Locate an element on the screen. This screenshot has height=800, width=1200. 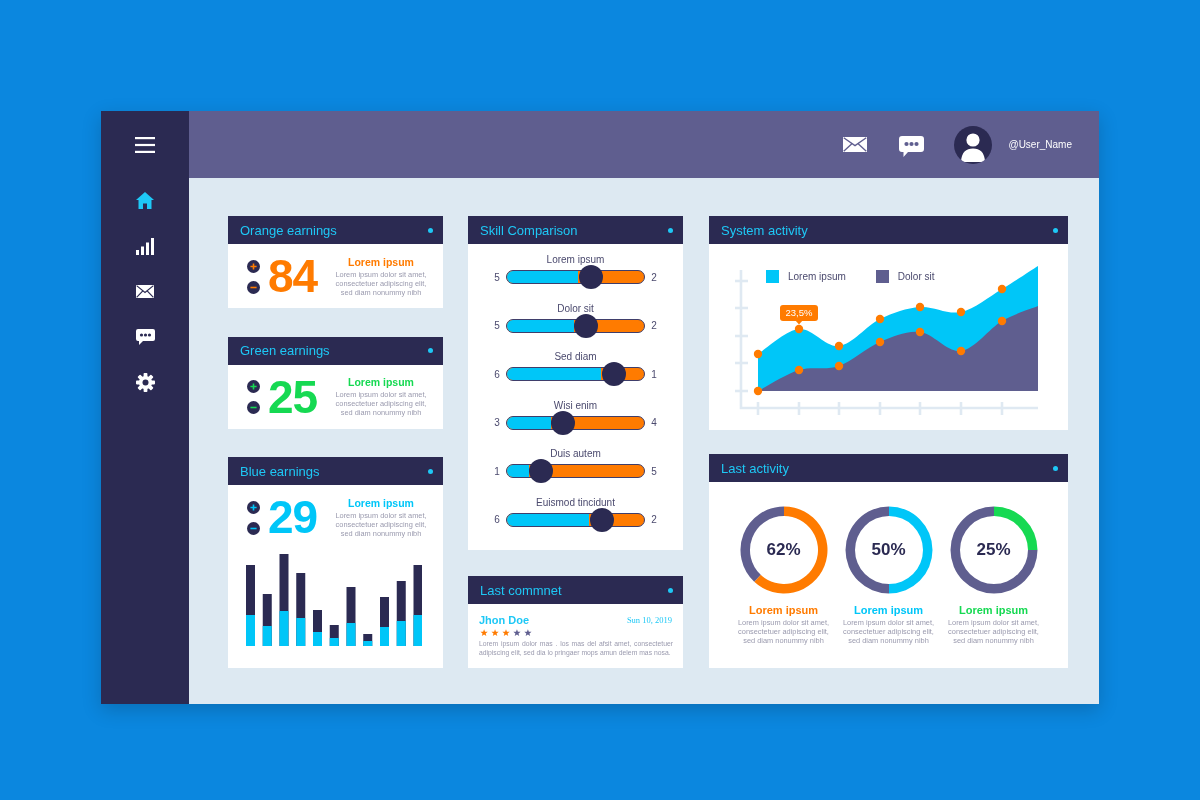
card-title: Green earnings is located at coordinates (285, 350).